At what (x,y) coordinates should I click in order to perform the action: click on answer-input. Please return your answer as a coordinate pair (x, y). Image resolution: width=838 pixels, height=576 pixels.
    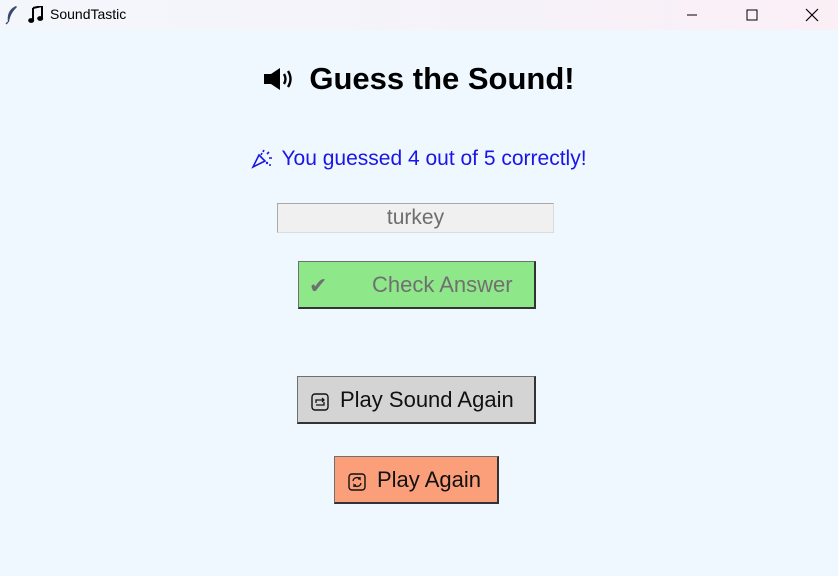
    Looking at the image, I should click on (415, 218).